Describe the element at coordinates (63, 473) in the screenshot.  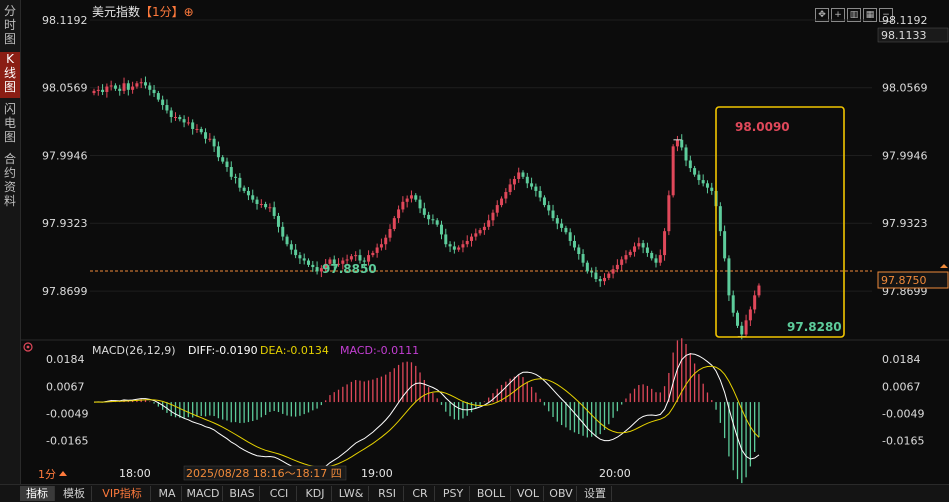
I see `chevron-up-icon` at that location.